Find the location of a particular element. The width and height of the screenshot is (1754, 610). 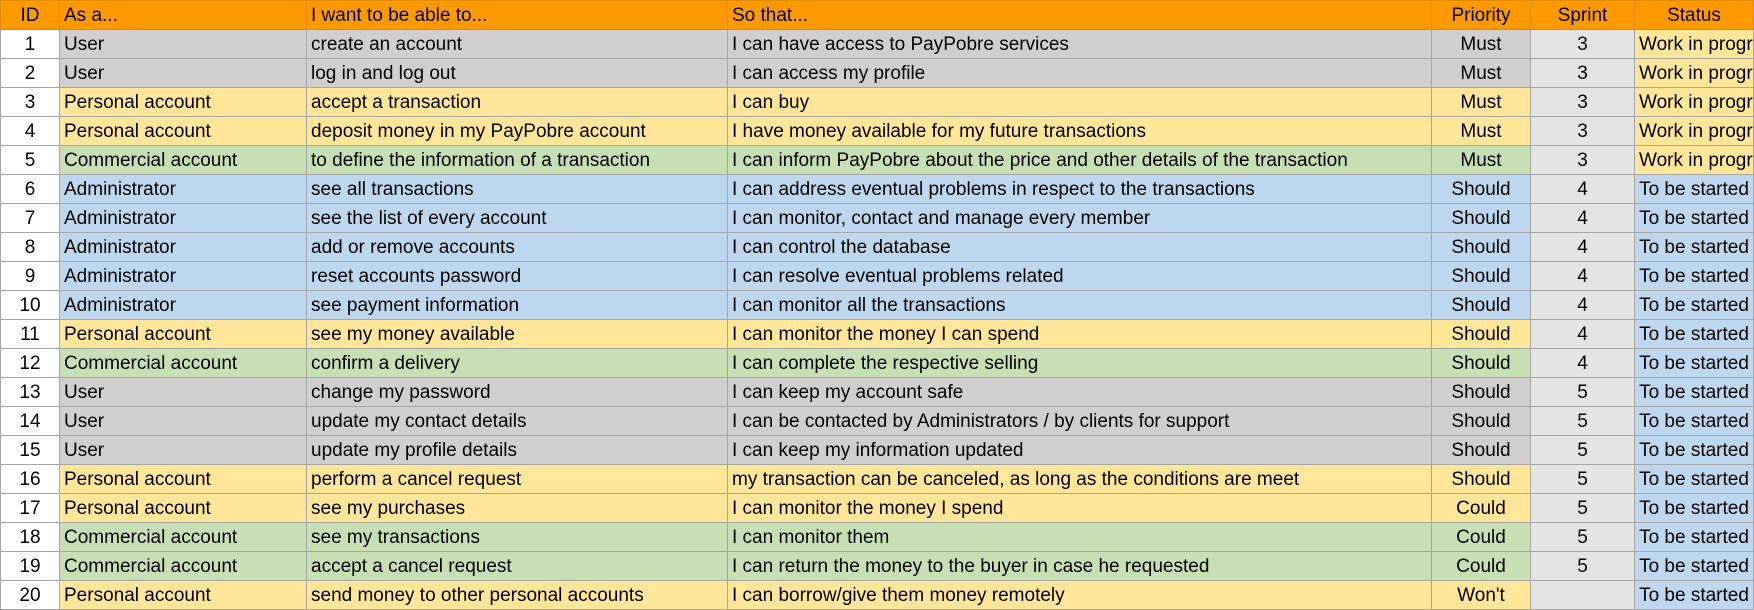

cell-want: perform a cancel request is located at coordinates (517, 479).